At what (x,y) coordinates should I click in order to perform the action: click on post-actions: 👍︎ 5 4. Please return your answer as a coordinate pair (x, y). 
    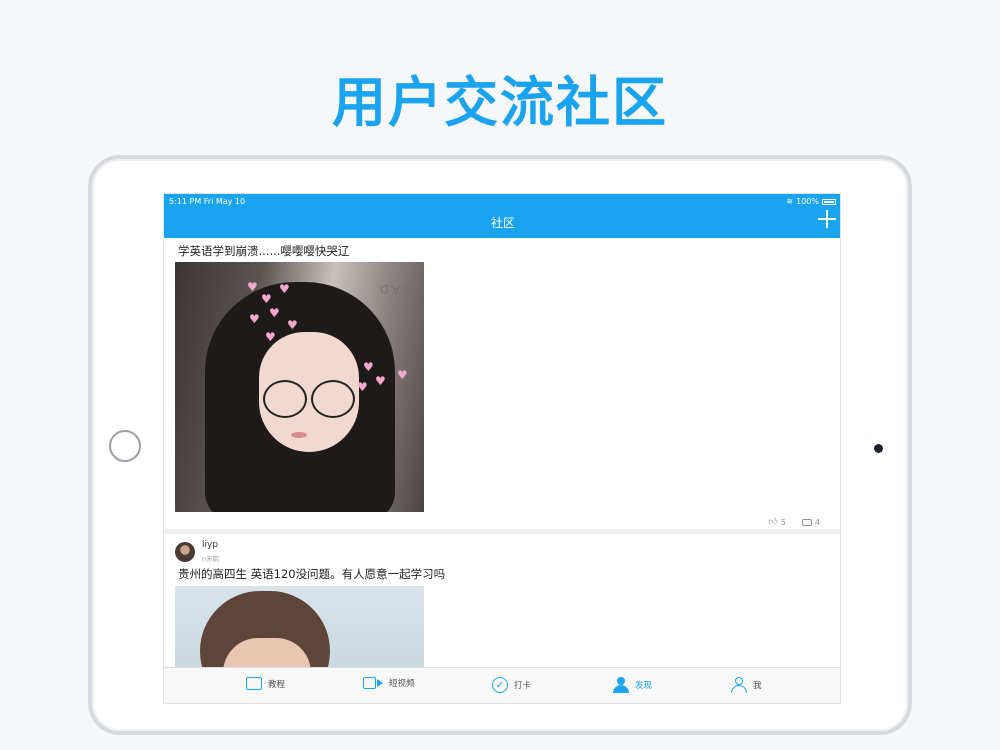
    Looking at the image, I should click on (794, 522).